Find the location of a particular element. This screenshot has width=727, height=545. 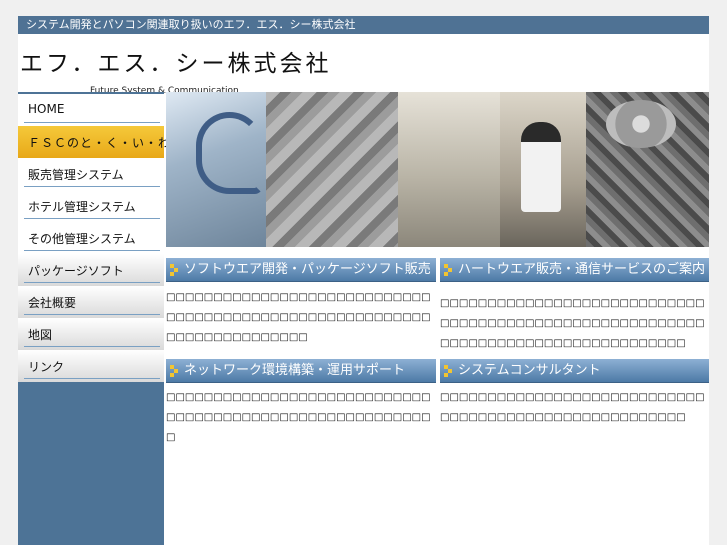

sidebar-item-package-software: パッケージソフト is located at coordinates (91, 270).